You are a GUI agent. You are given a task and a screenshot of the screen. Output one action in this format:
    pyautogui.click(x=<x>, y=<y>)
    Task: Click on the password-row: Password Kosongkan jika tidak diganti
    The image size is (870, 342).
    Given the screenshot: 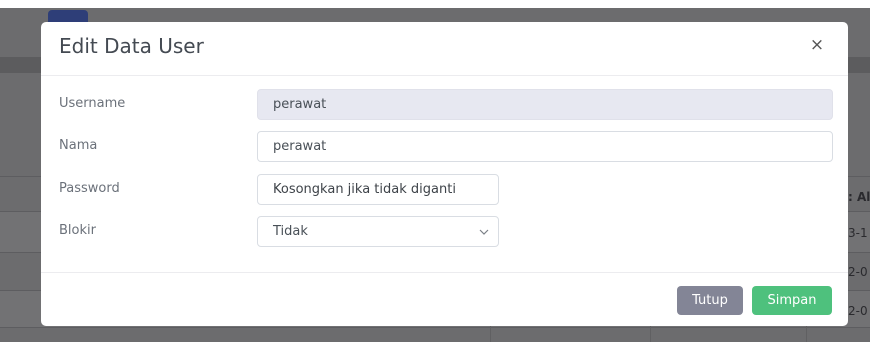 What is the action you would take?
    pyautogui.click(x=444, y=189)
    